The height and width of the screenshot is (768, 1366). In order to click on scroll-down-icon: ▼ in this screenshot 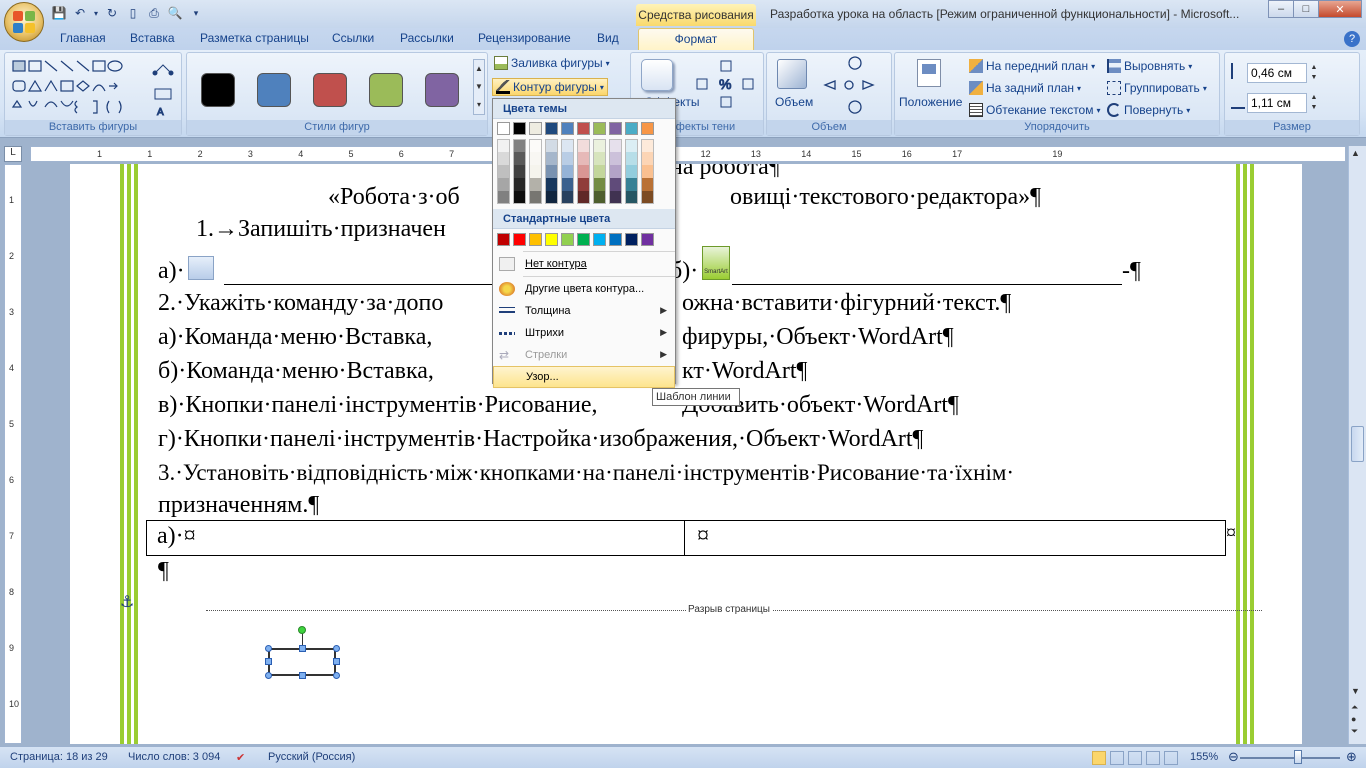, I will do `click(1355, 691)`.